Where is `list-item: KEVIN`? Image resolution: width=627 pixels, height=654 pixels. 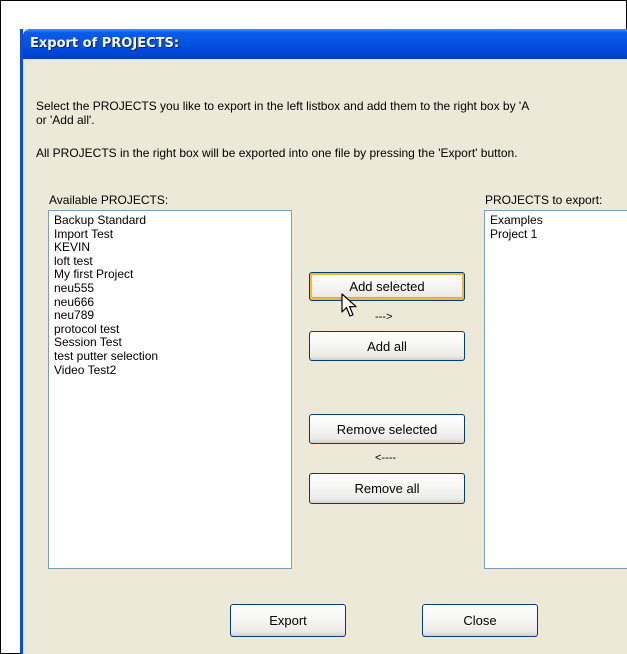 list-item: KEVIN is located at coordinates (172, 248).